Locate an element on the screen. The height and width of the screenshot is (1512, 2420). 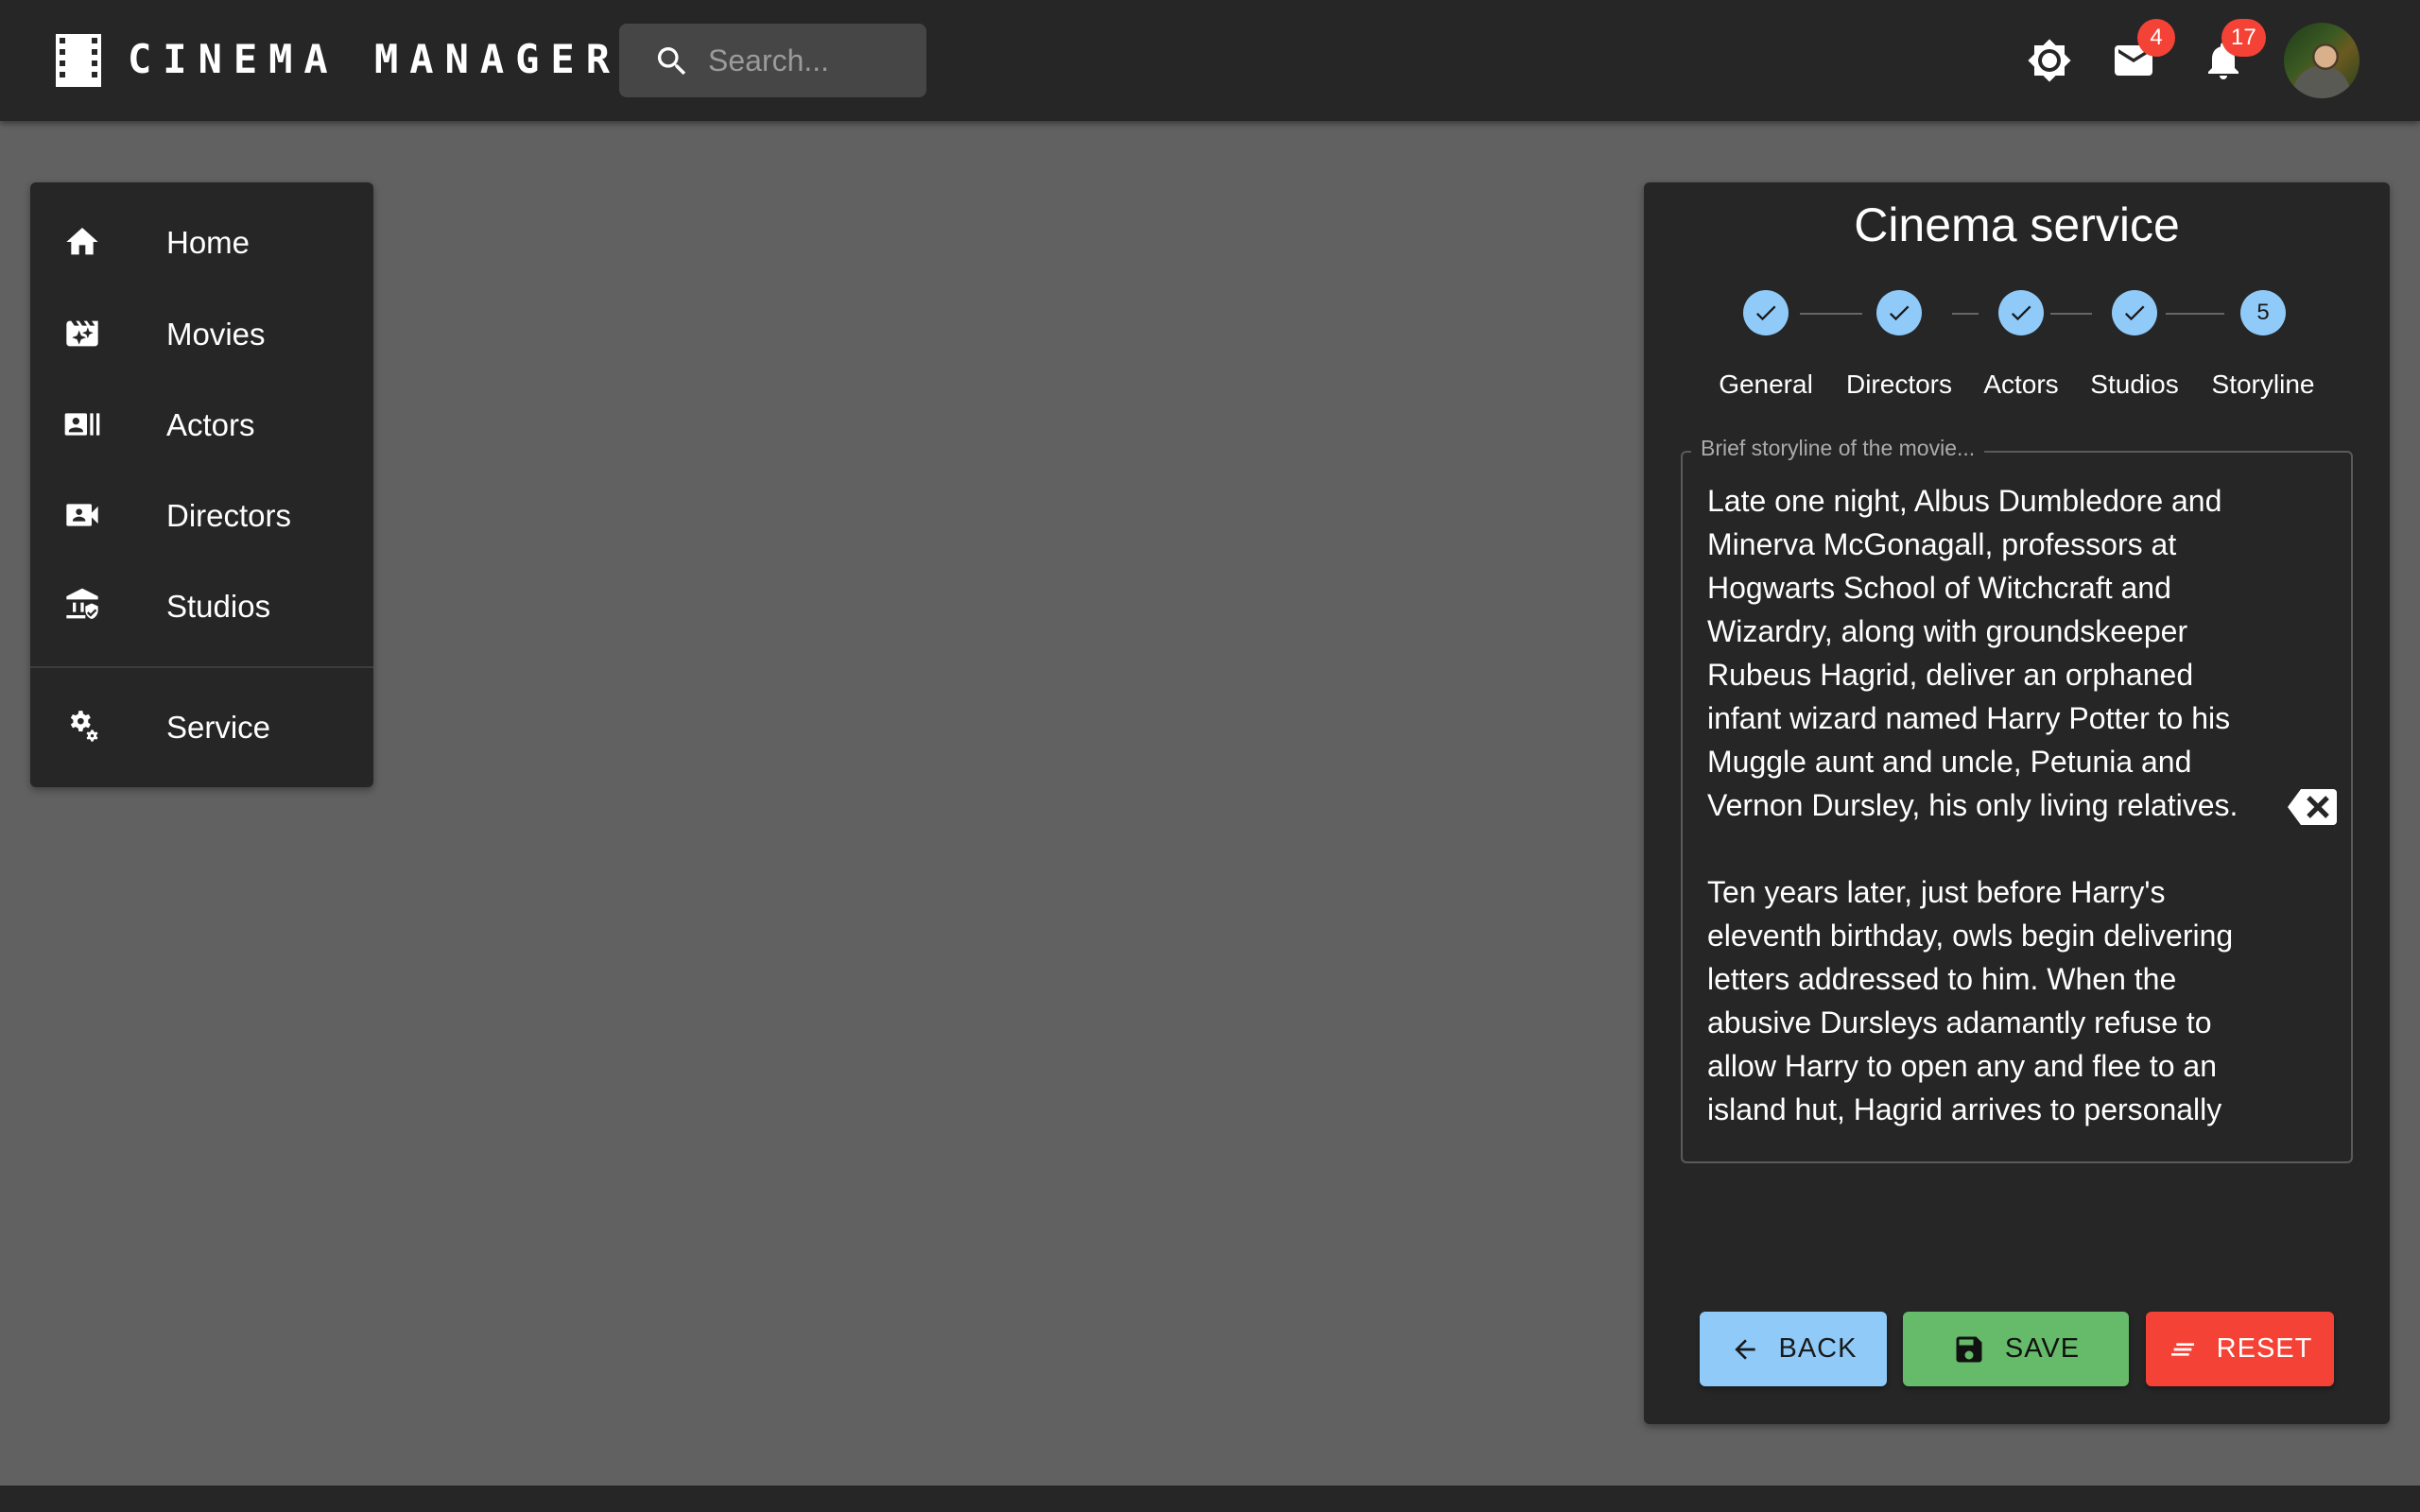
save-button: SAVE is located at coordinates (2016, 1349).